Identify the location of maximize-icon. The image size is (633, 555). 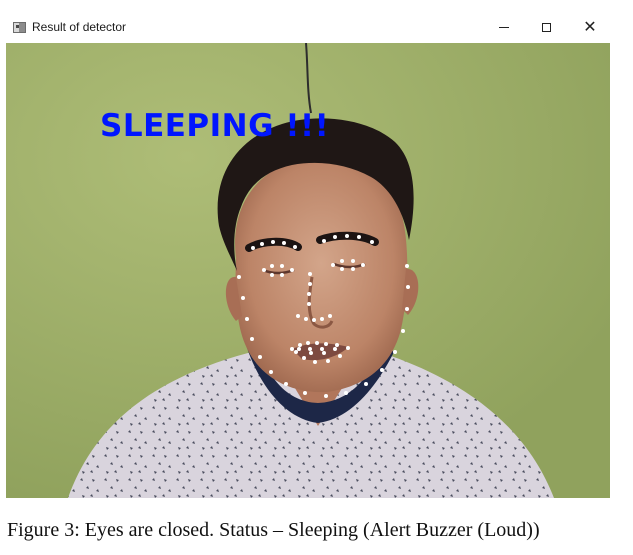
(546, 27).